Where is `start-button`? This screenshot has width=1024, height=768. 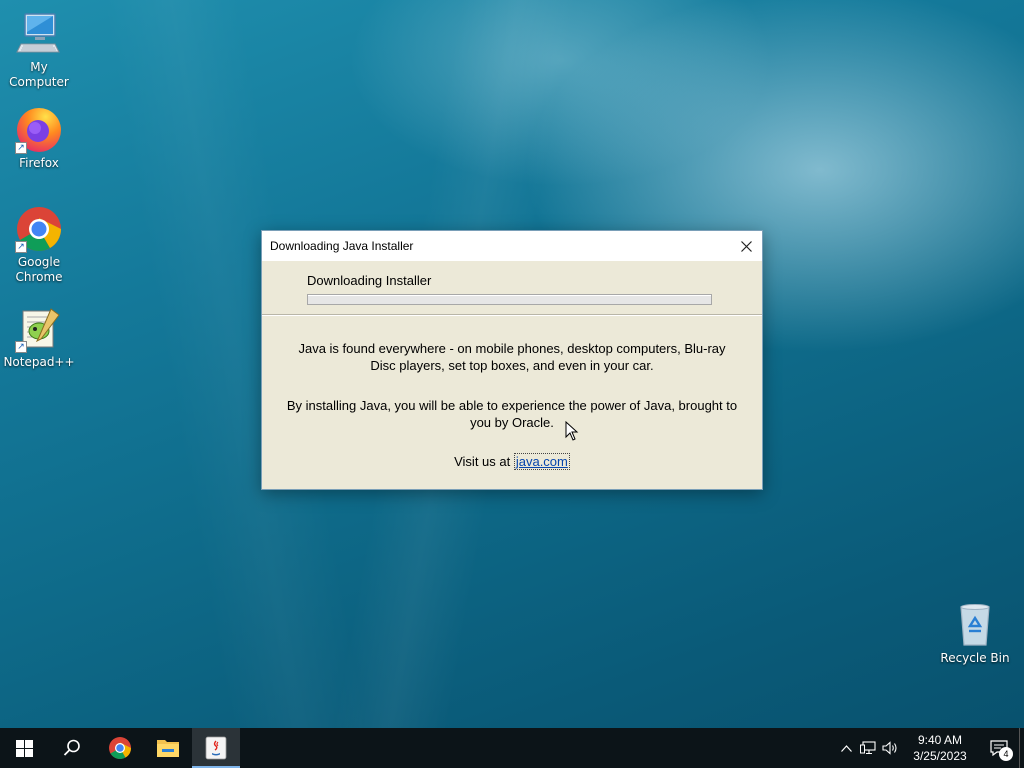
start-button is located at coordinates (24, 748).